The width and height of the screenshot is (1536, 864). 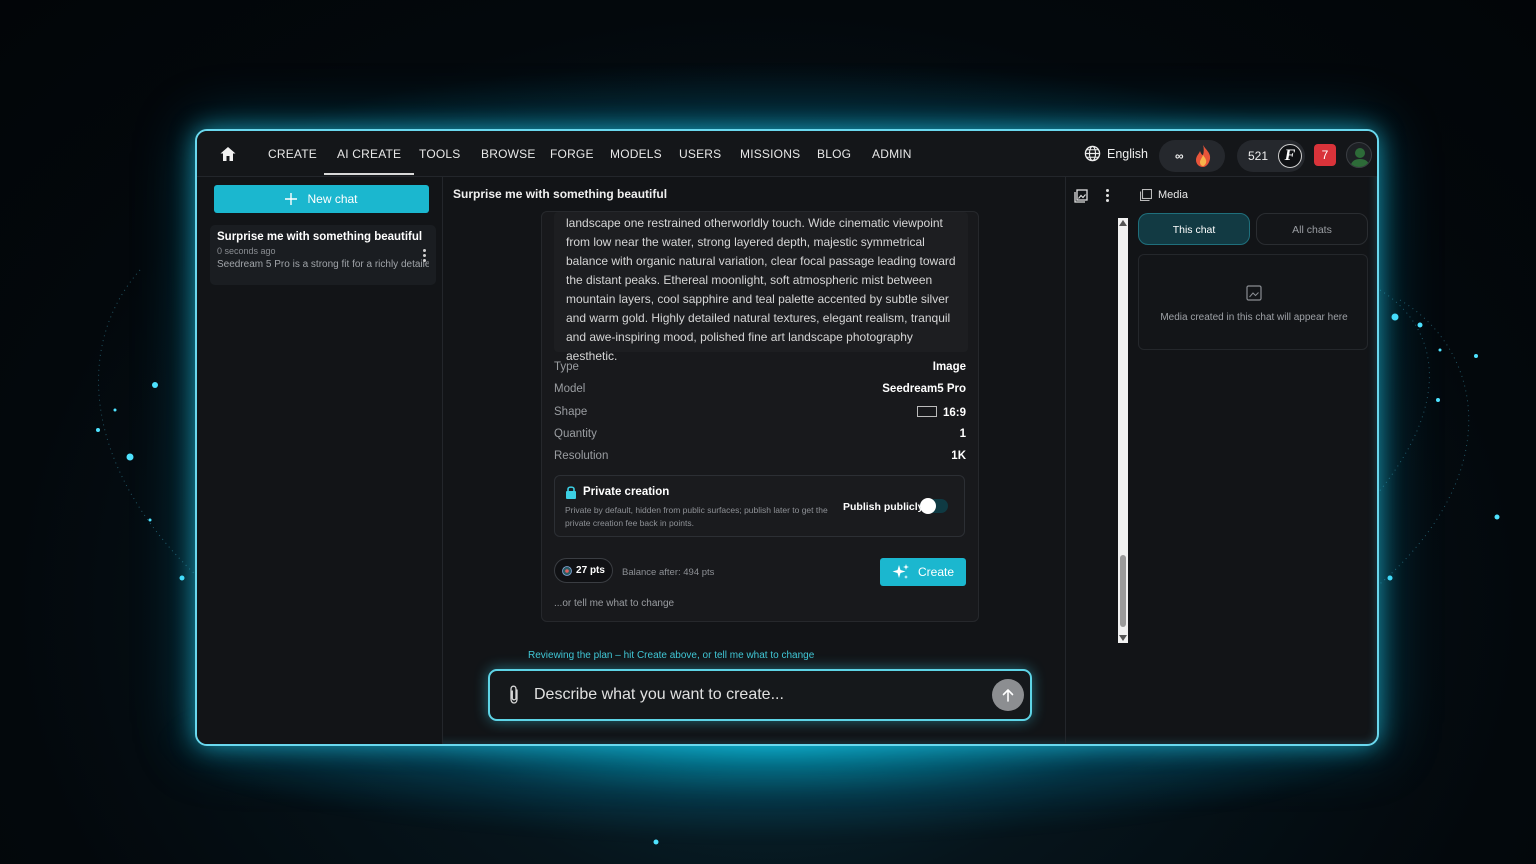 I want to click on create-label: Create, so click(x=936, y=572).